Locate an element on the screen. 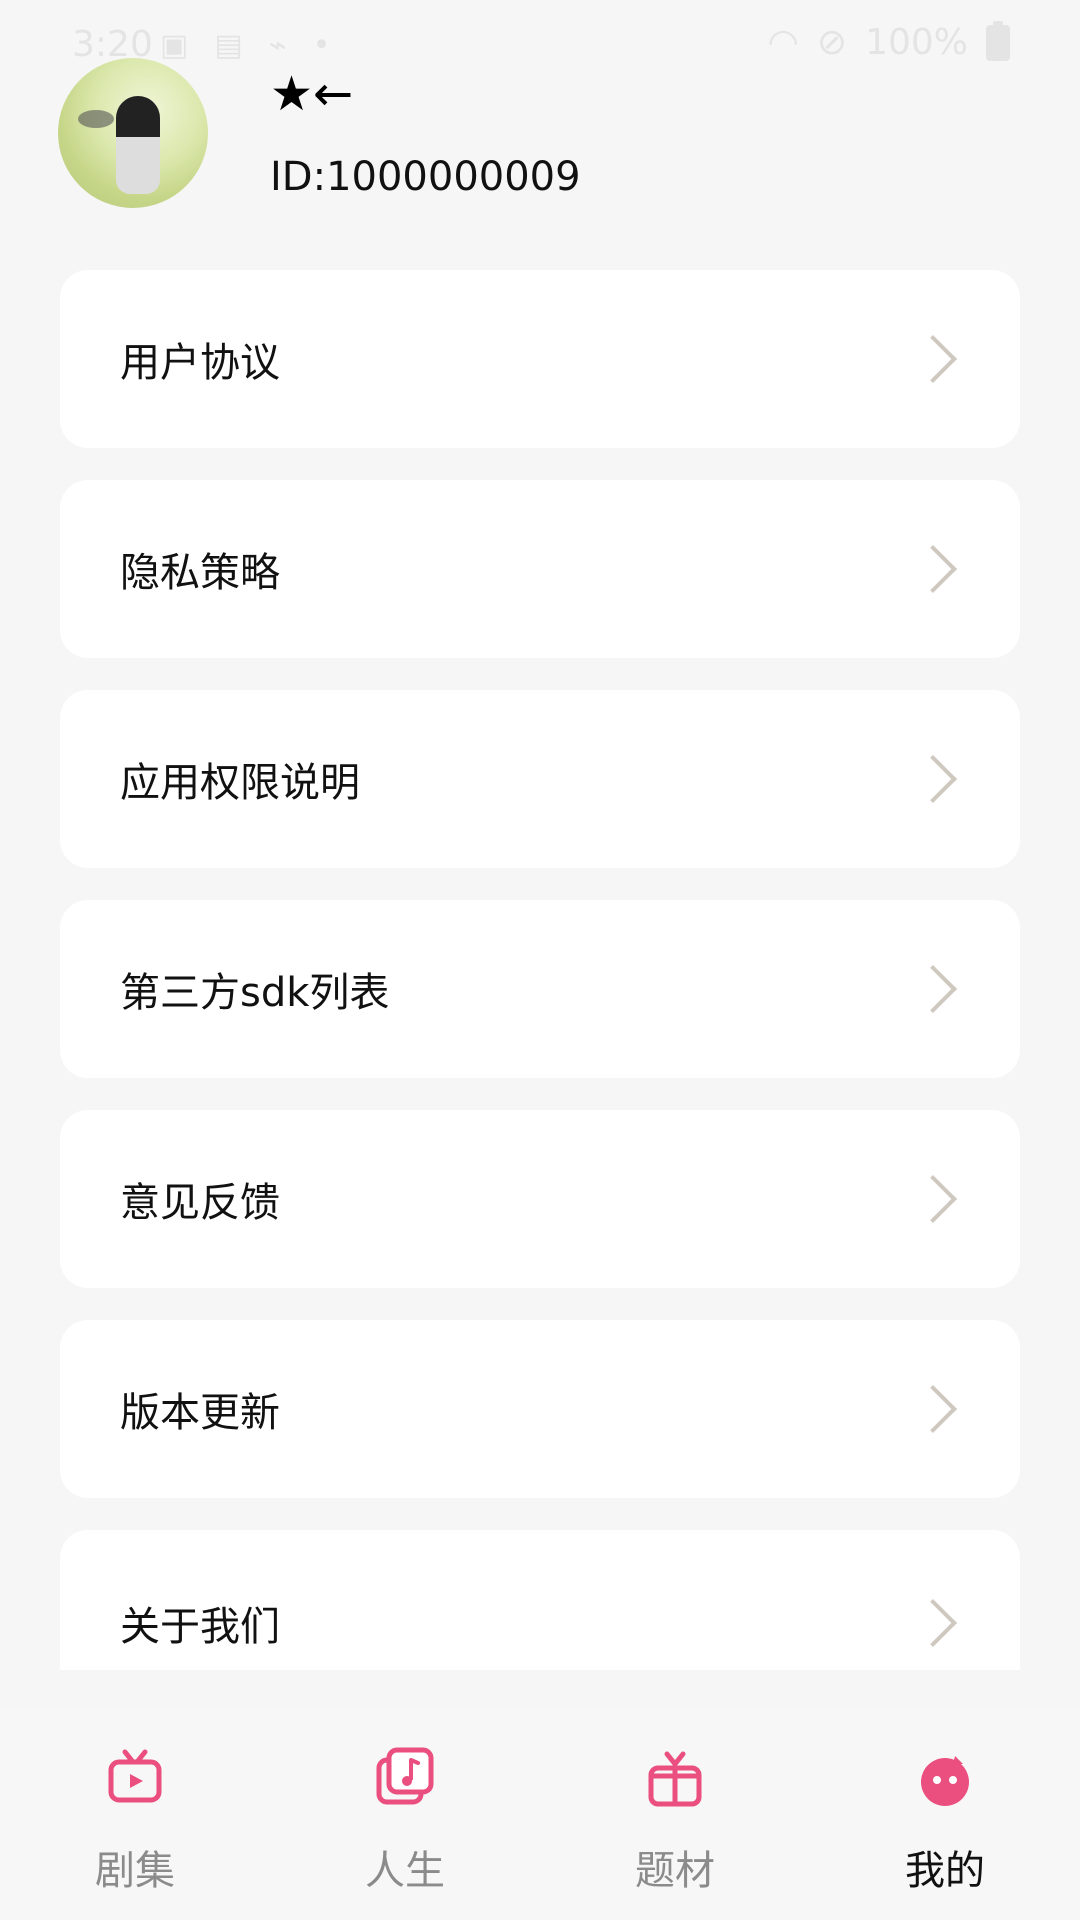  menu-item-version-update: 版本更新 is located at coordinates (540, 1409).